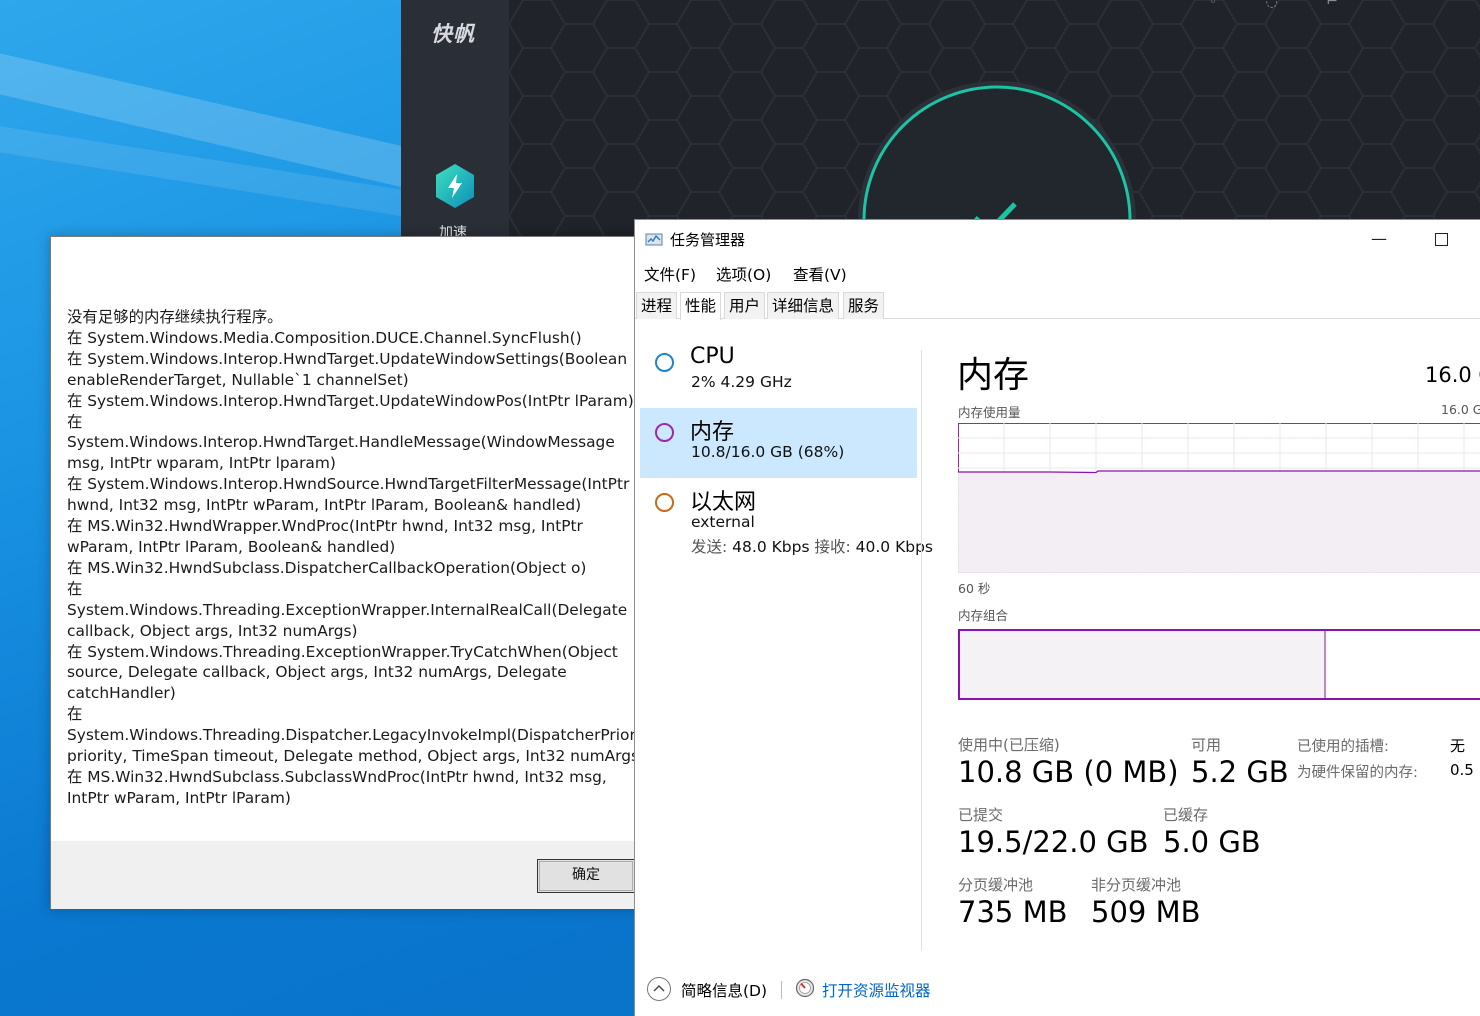 This screenshot has width=1480, height=1016. I want to click on perf-item-label: 以太网, so click(723, 502).